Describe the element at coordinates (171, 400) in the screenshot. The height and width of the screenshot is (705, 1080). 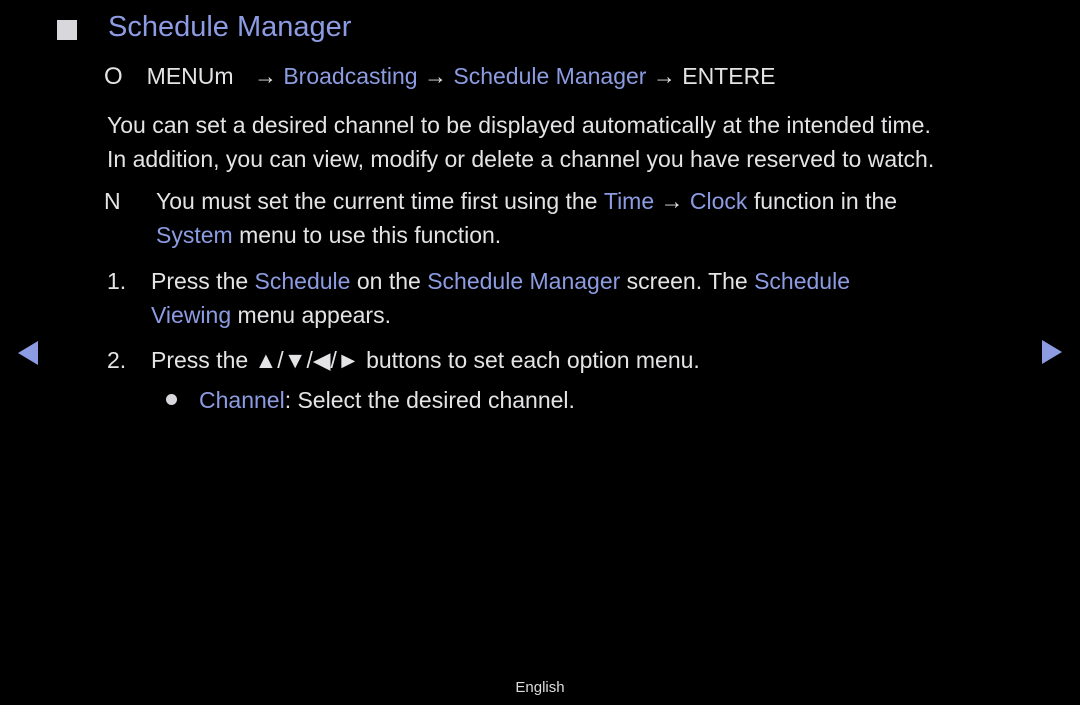
I see `bullet-dot-icon` at that location.